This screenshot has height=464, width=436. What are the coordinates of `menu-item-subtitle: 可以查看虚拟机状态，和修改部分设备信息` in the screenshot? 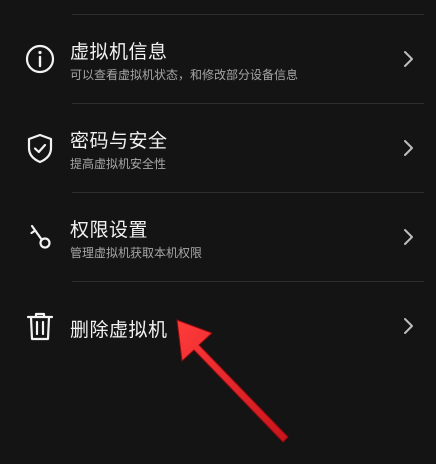 It's located at (184, 75).